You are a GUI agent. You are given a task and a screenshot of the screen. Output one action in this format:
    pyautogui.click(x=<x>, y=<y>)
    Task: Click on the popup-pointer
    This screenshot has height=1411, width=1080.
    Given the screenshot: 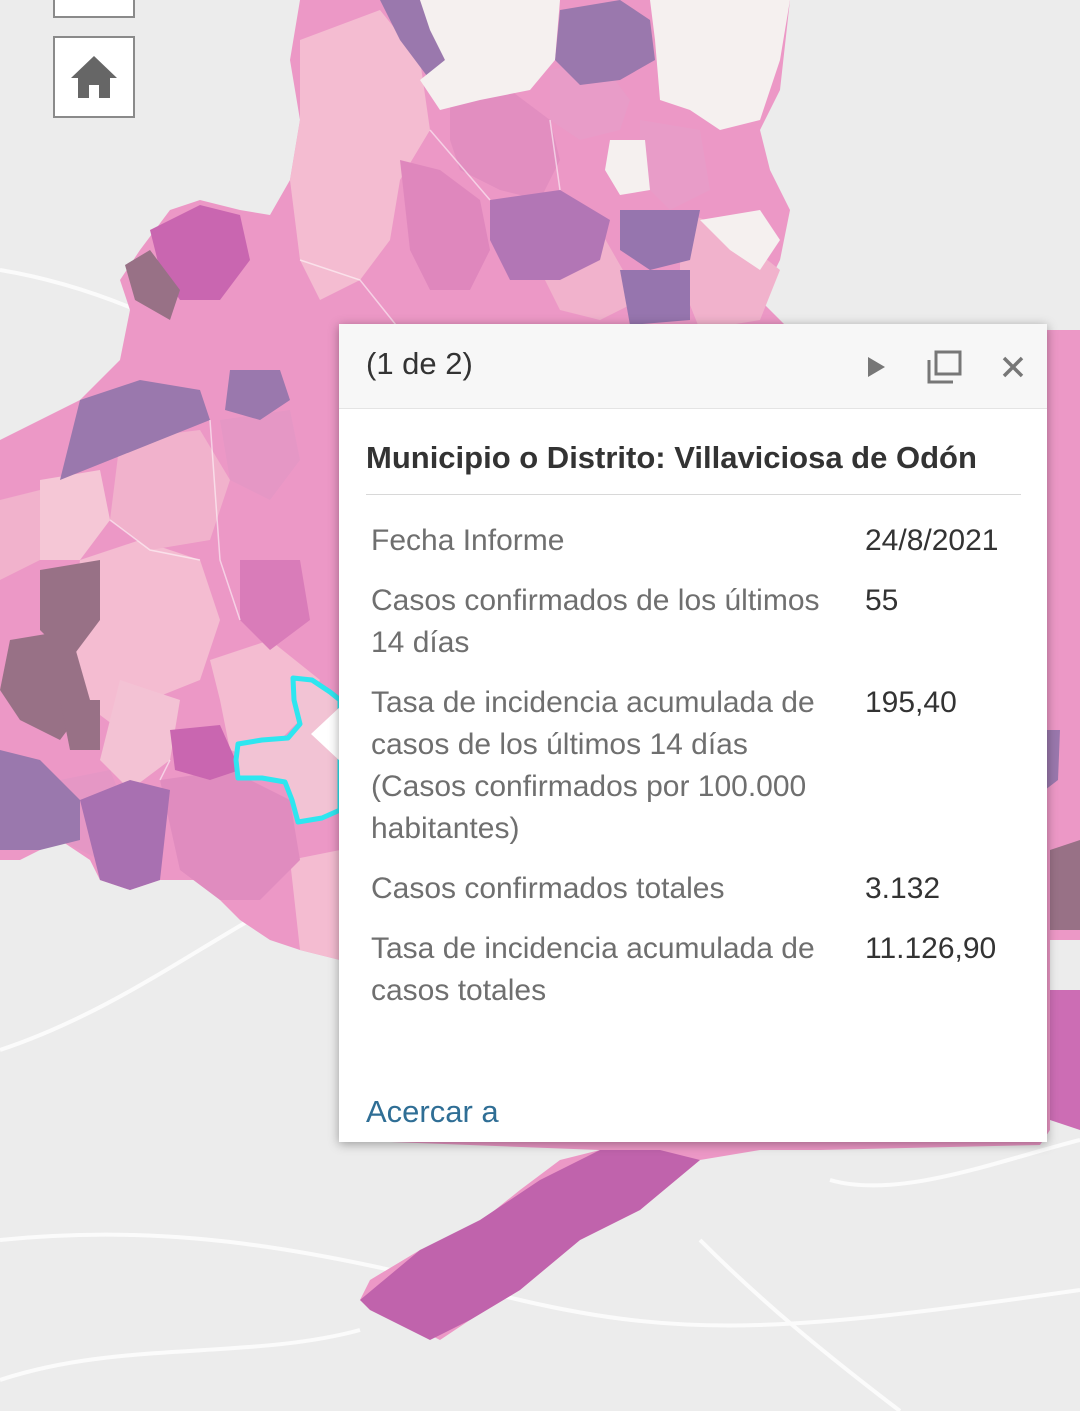 What is the action you would take?
    pyautogui.click(x=326, y=734)
    